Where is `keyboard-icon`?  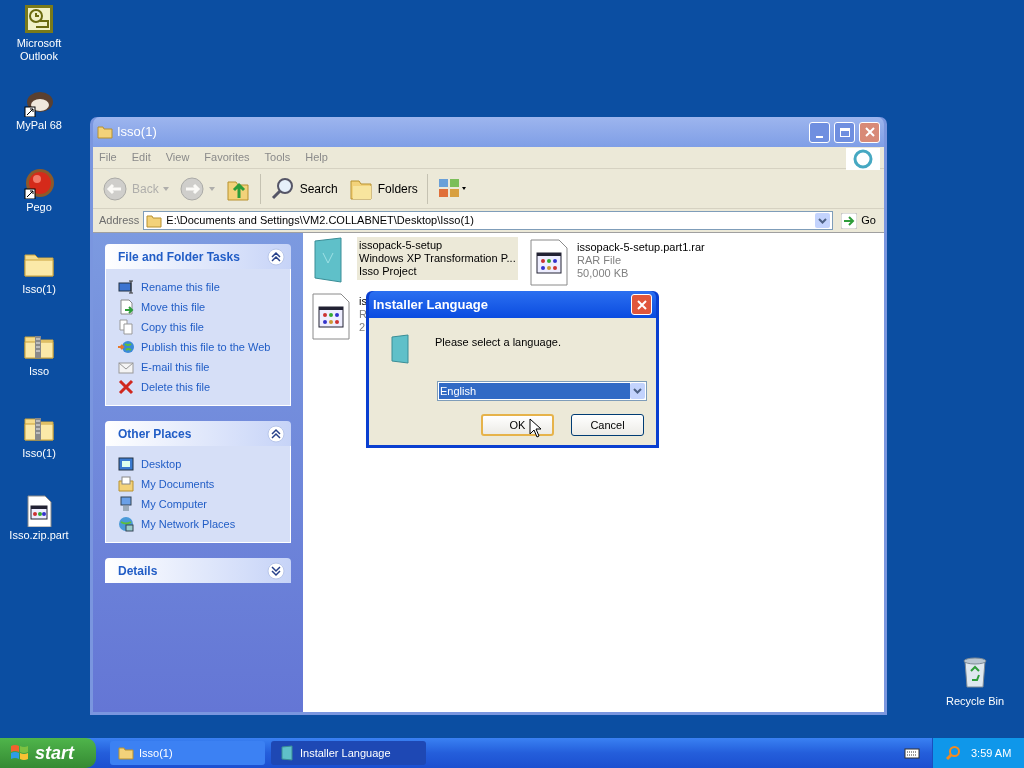 keyboard-icon is located at coordinates (912, 753).